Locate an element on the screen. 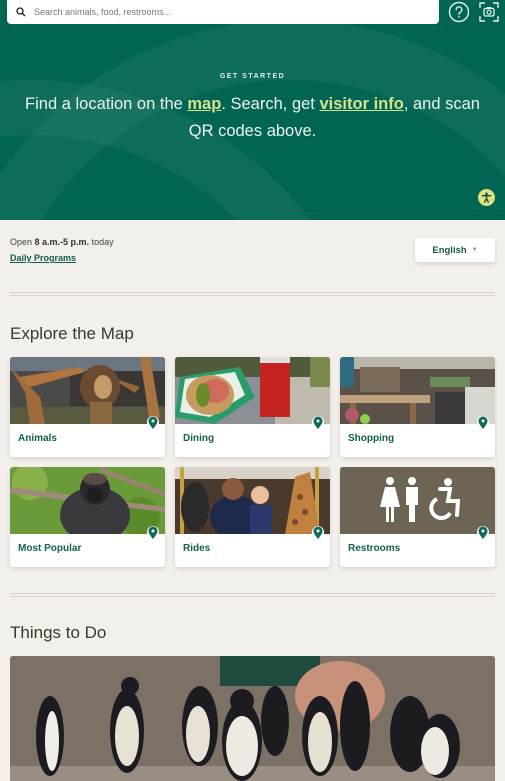 The image size is (505, 781). hours-prefix: Open is located at coordinates (22, 242).